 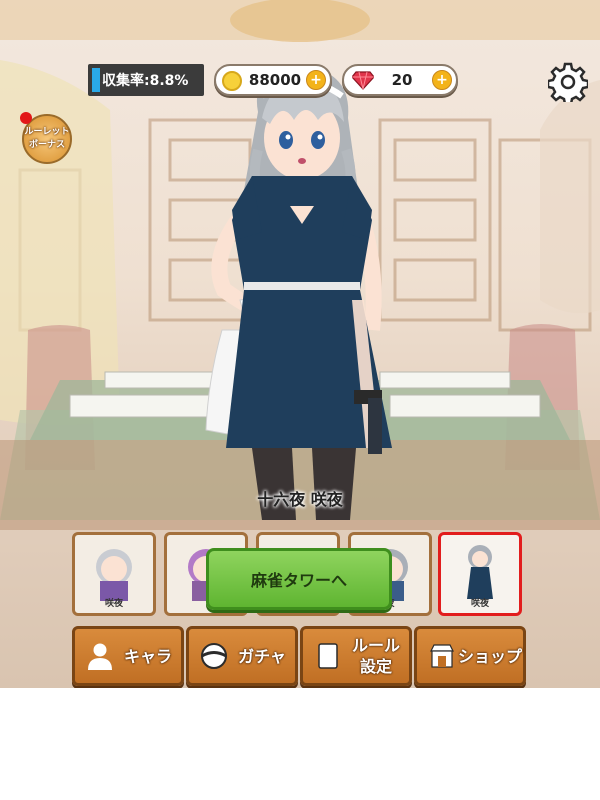 I want to click on rules-settings-button: ルール 設定, so click(x=356, y=656).